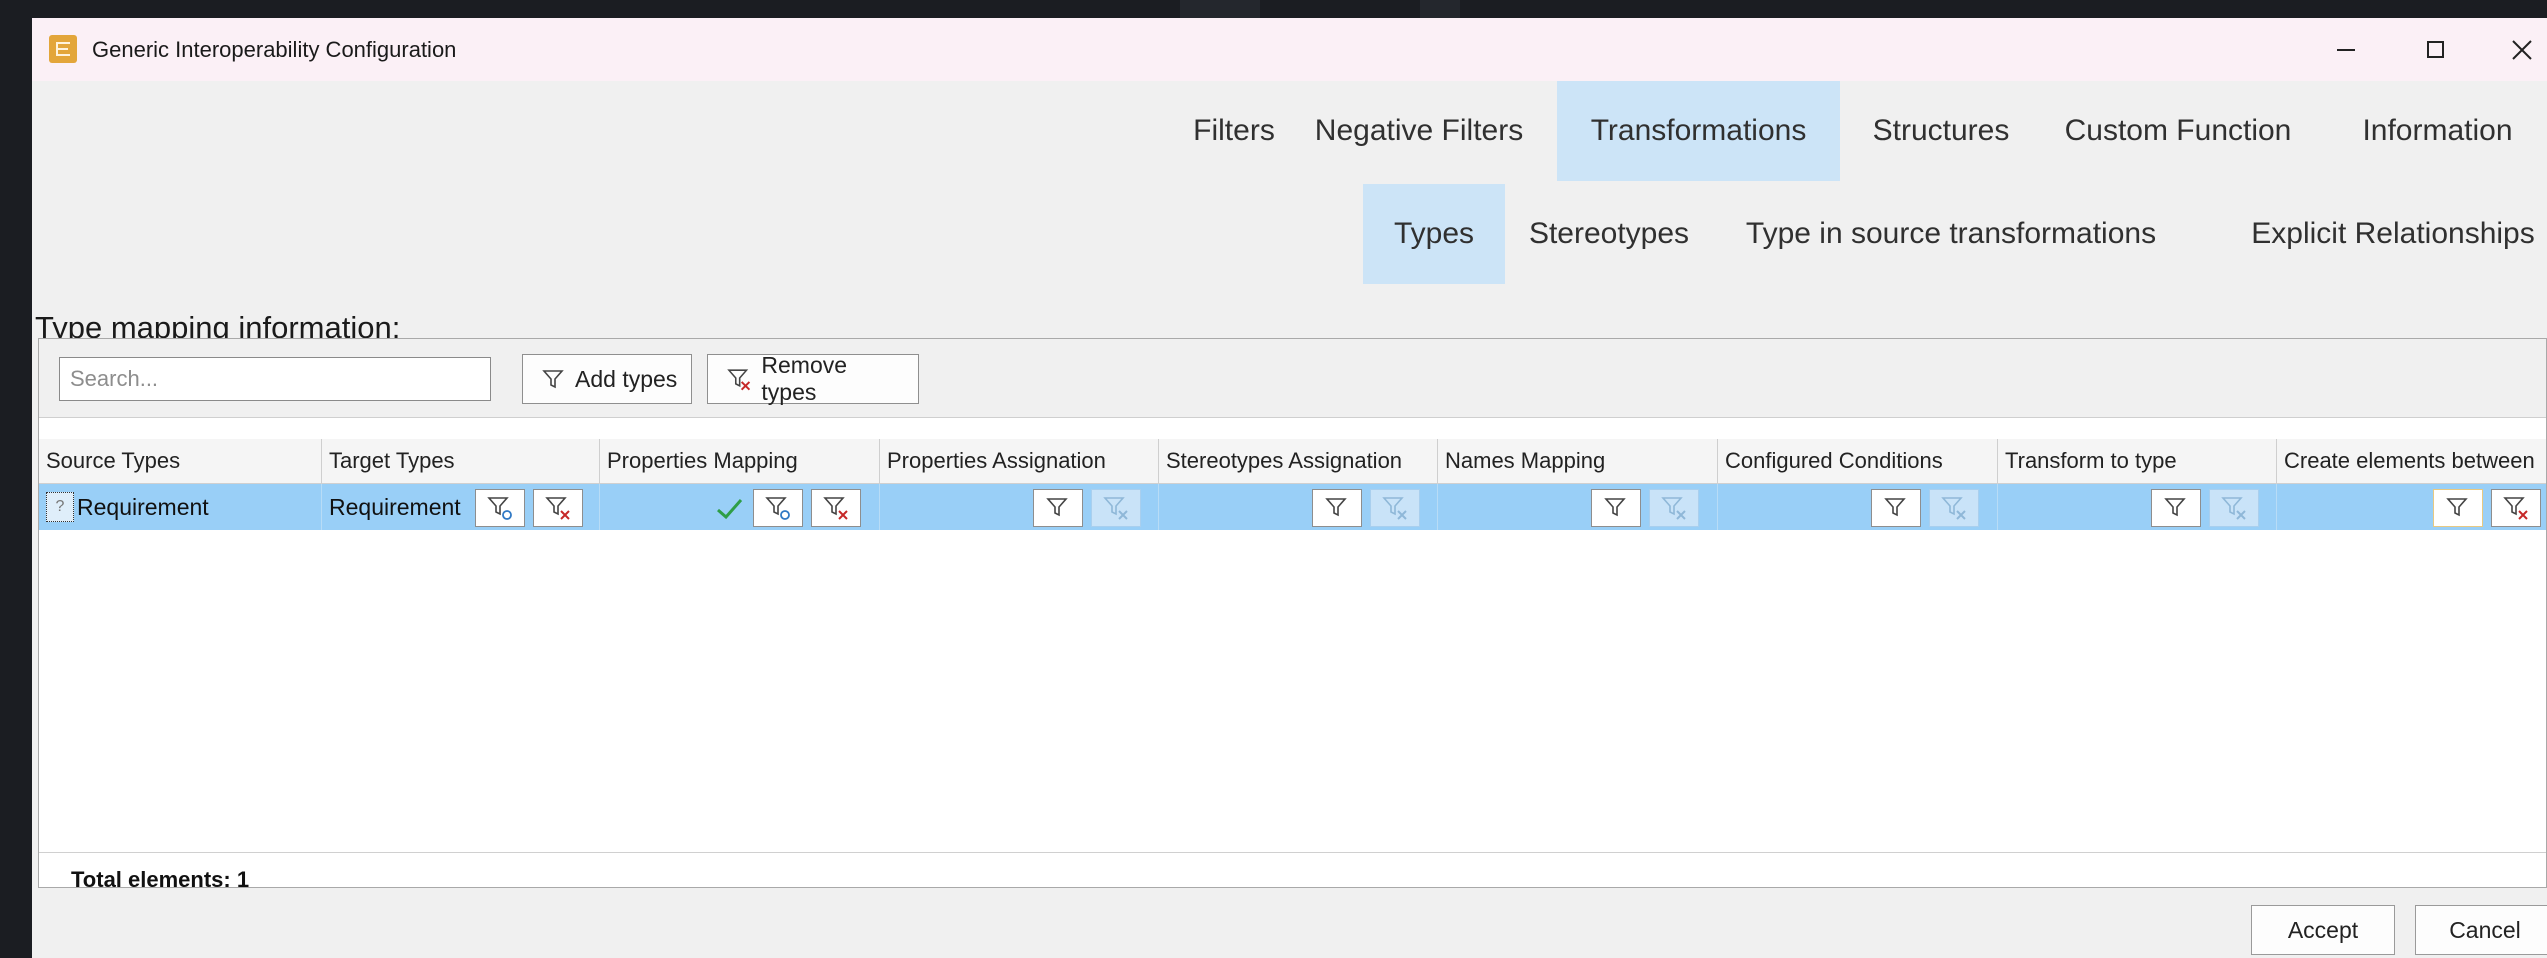 The image size is (2547, 958). What do you see at coordinates (1019, 507) in the screenshot?
I see `cell-properties-assignation` at bounding box center [1019, 507].